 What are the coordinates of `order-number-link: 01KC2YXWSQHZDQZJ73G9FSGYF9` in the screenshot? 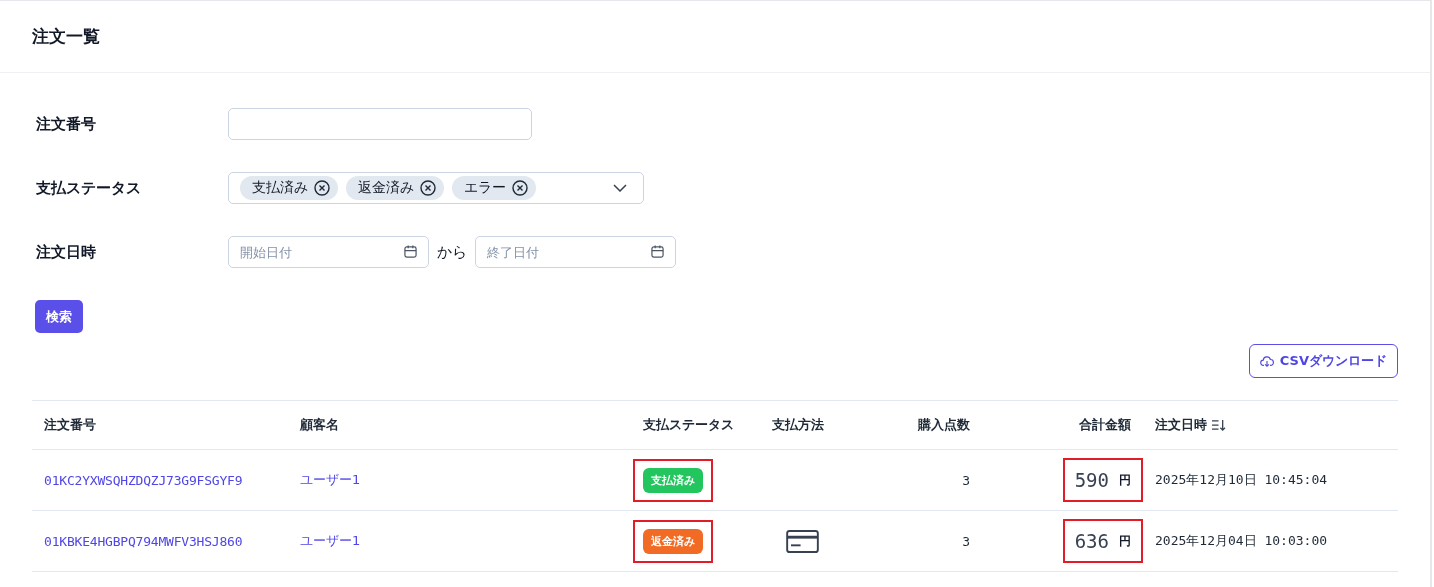 It's located at (143, 480).